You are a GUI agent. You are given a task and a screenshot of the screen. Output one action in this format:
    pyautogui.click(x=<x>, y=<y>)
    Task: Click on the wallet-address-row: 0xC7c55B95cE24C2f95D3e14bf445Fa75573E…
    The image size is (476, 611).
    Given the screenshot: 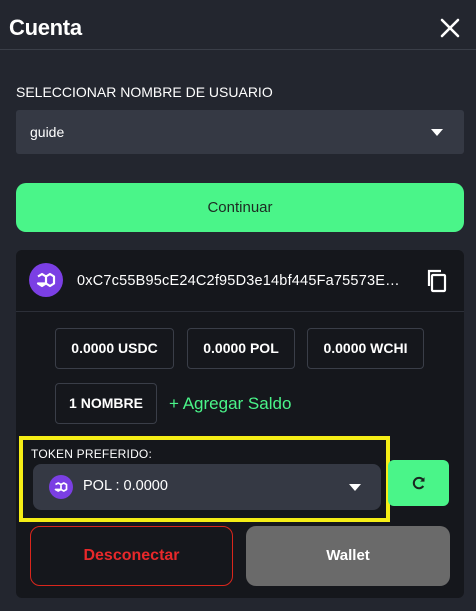 What is the action you would take?
    pyautogui.click(x=240, y=281)
    